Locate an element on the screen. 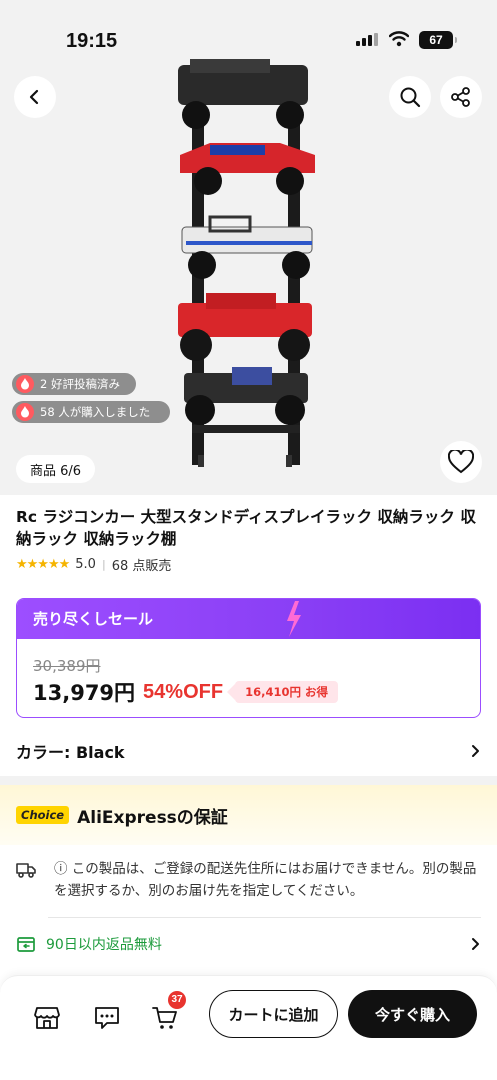 Image resolution: width=497 pixels, height=1080 pixels. price-line: 13,979円 54%OFF 16,410円 お得 is located at coordinates (185, 692).